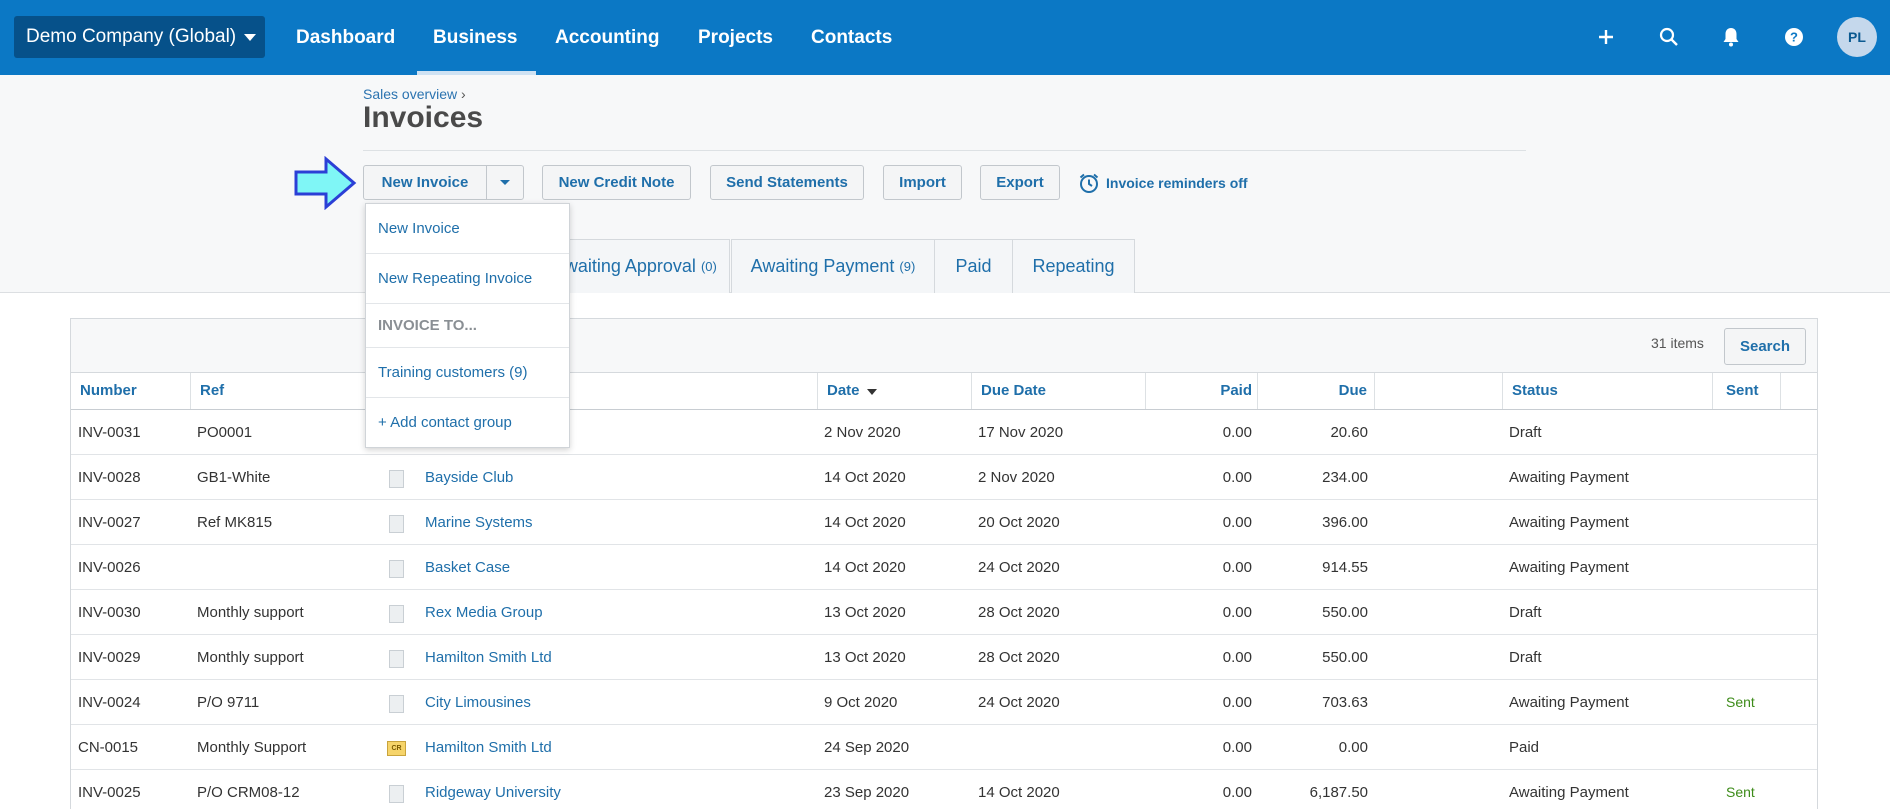  I want to click on cell-contact: Ridgeway University, so click(493, 789).